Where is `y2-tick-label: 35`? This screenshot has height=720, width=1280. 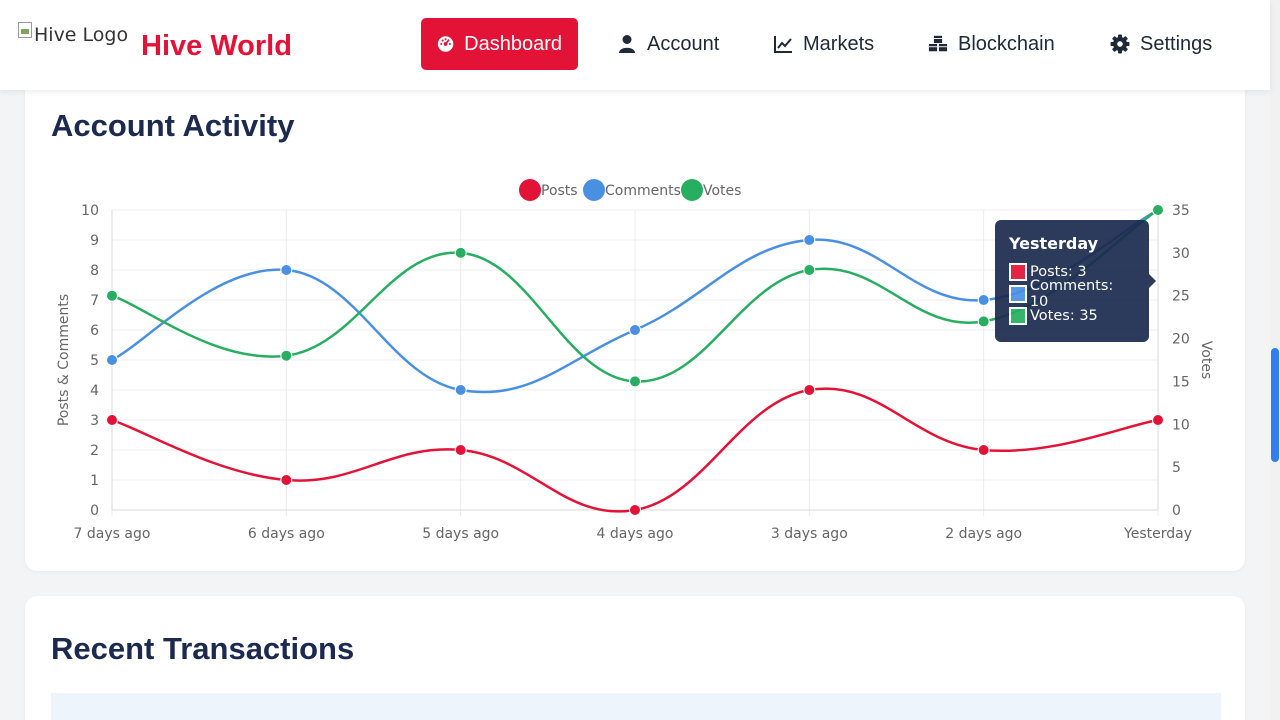
y2-tick-label: 35 is located at coordinates (1181, 211).